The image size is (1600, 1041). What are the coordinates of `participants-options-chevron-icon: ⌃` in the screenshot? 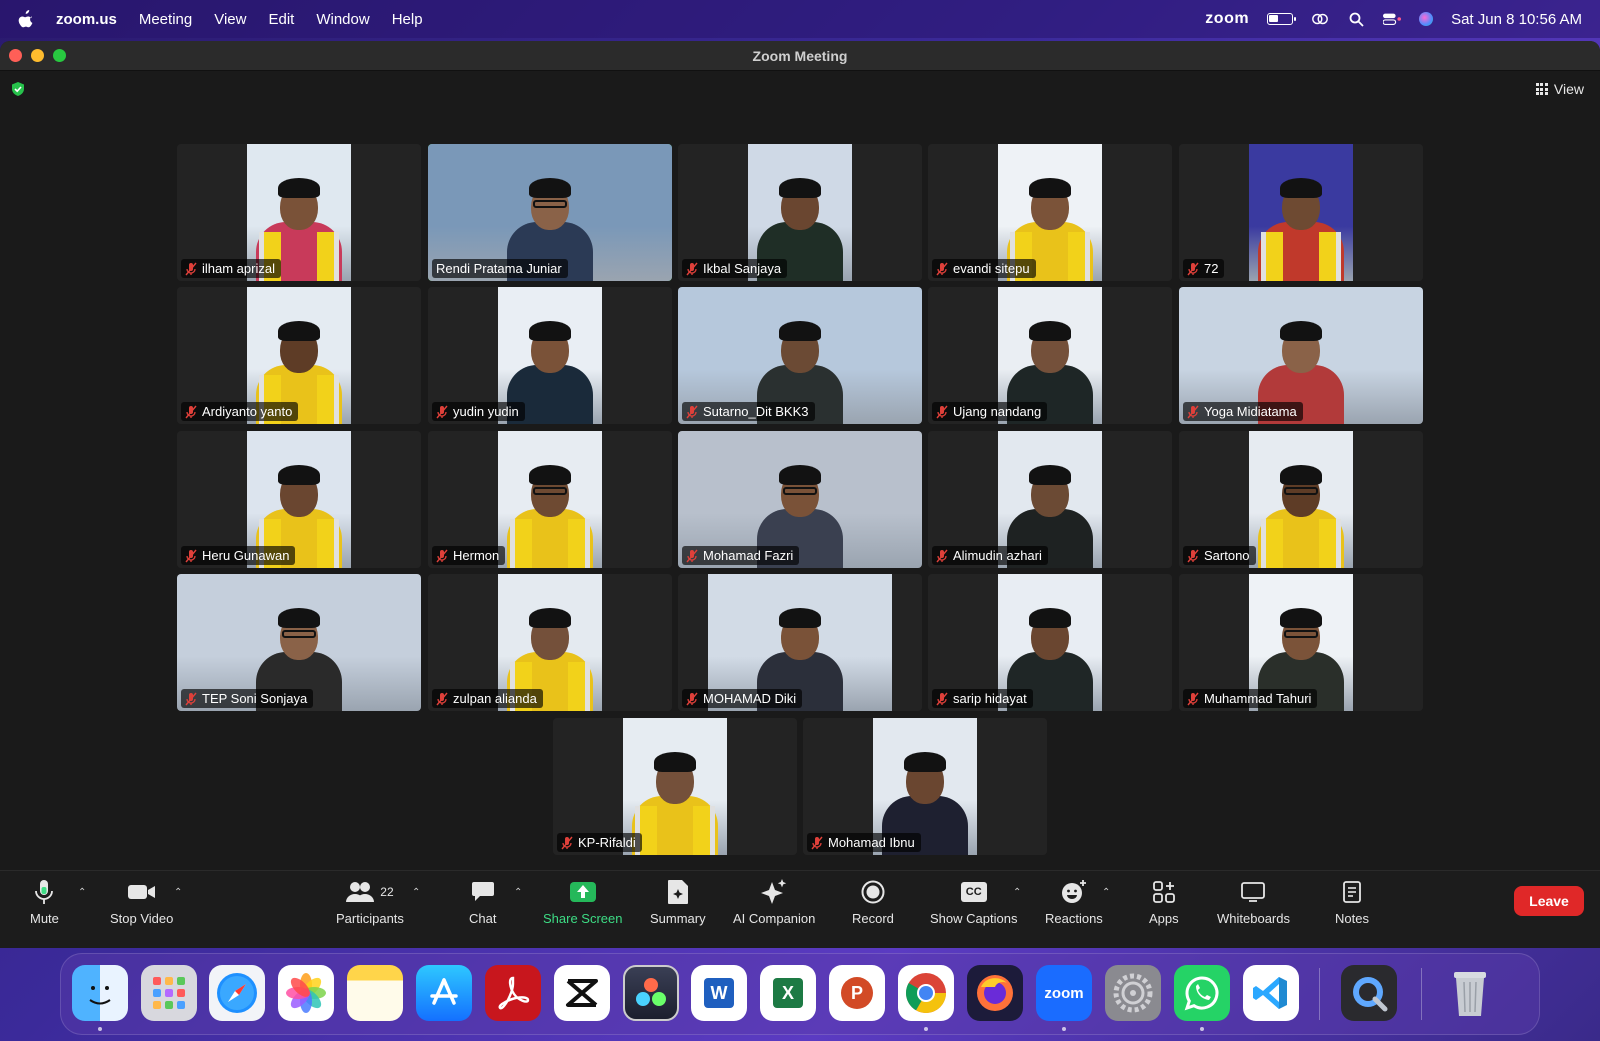 It's located at (416, 892).